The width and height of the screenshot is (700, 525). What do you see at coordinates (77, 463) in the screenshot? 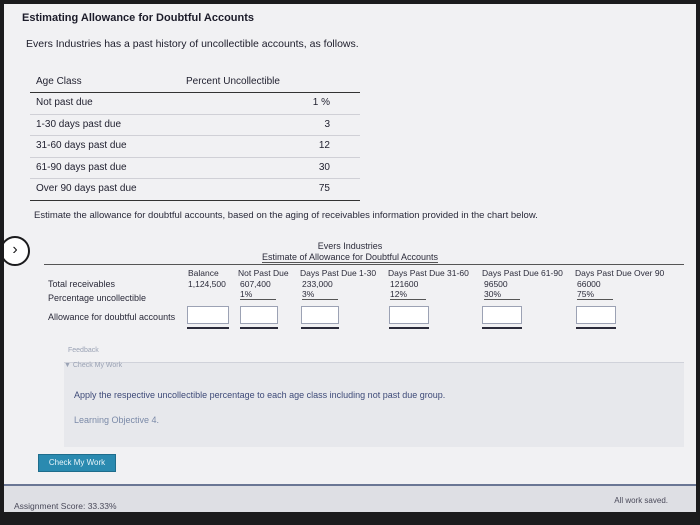
I see `check-my-work-button: Check My Work` at bounding box center [77, 463].